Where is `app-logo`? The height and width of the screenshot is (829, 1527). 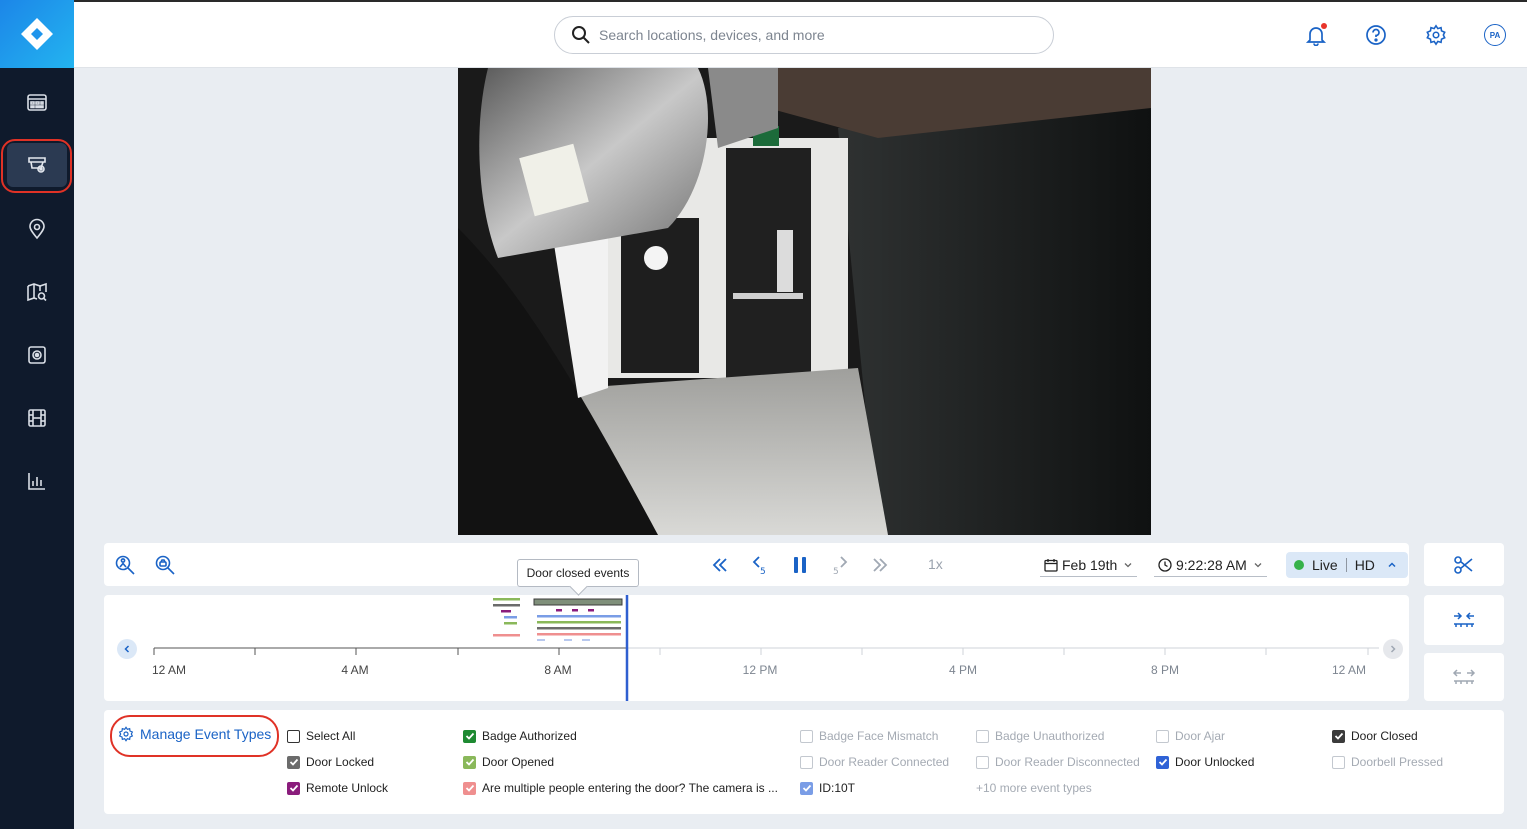 app-logo is located at coordinates (37, 34).